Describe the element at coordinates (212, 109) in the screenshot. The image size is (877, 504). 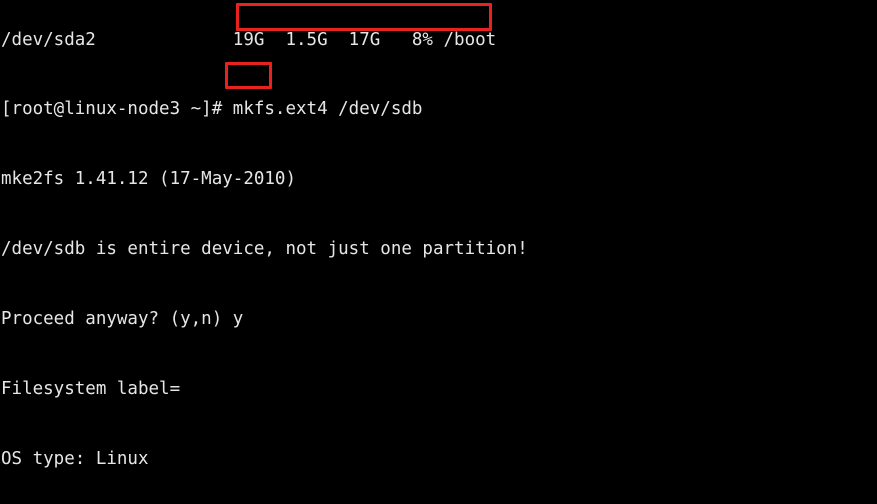
I see `terminal-line-command: [root@linux-node3 ~]# mkfs.ext4 /dev/sdb` at that location.